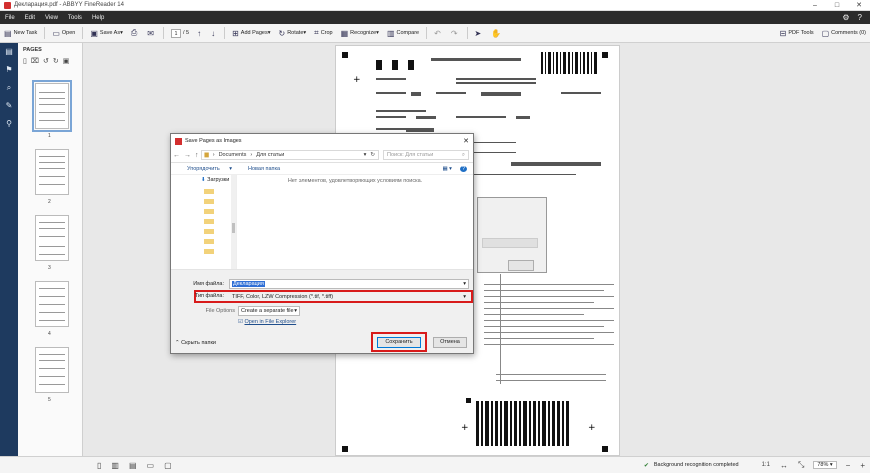 This screenshot has height=473, width=870. What do you see at coordinates (447, 169) in the screenshot?
I see `view-options-icon: ▦ ▾` at bounding box center [447, 169].